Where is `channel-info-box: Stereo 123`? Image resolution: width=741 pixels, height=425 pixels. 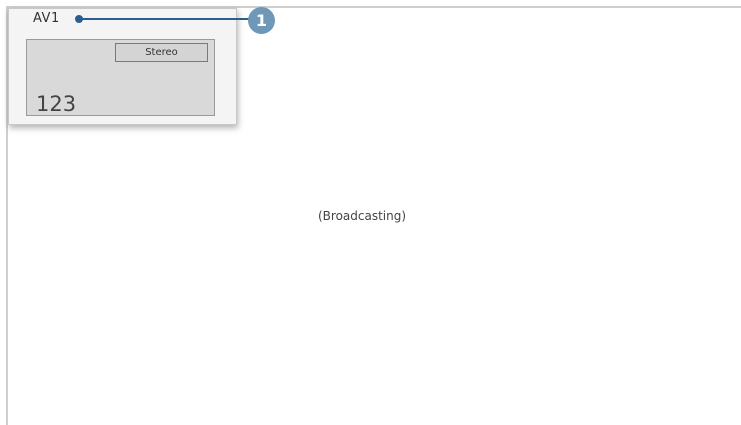 channel-info-box: Stereo 123 is located at coordinates (120, 77).